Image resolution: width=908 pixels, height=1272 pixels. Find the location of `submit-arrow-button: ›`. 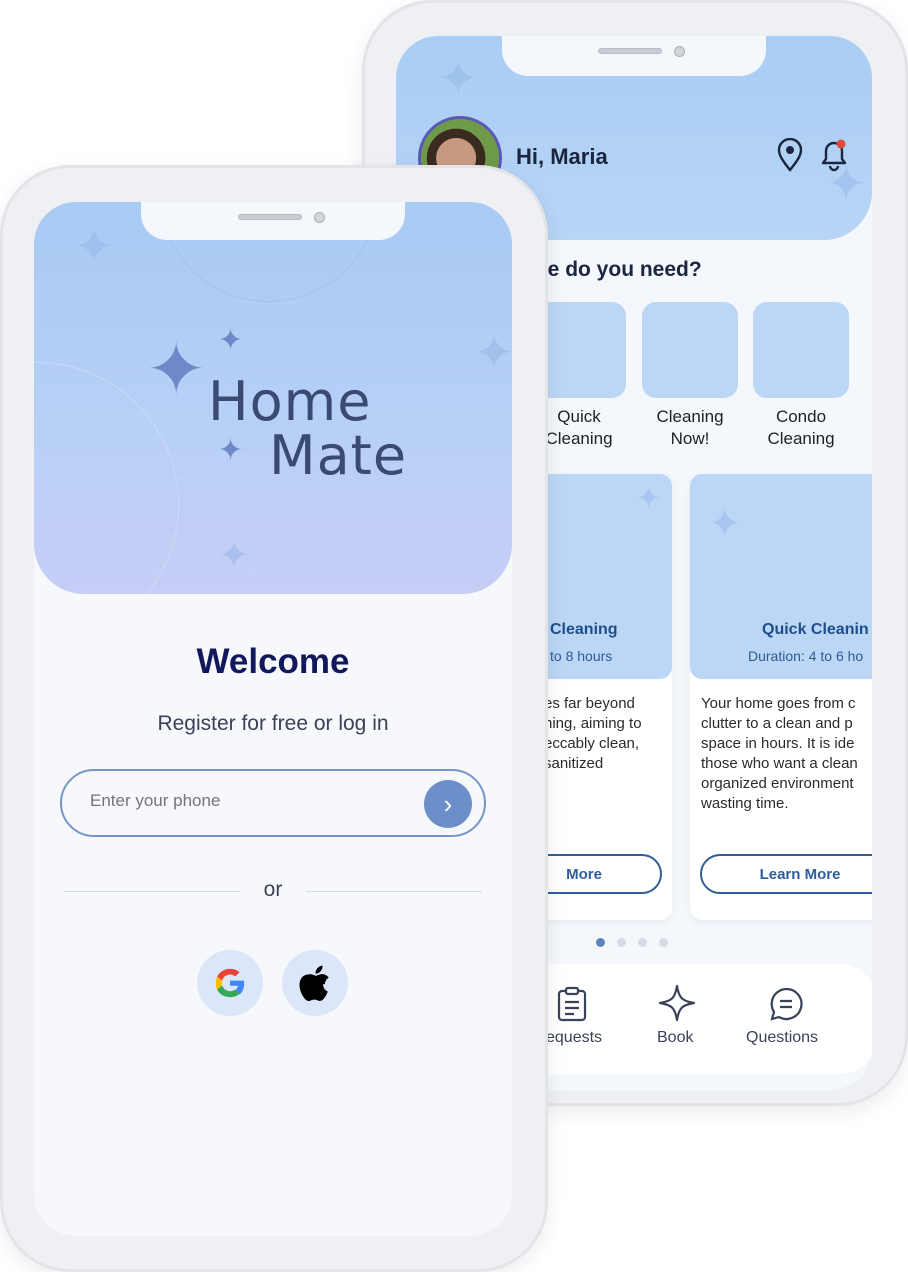

submit-arrow-button: › is located at coordinates (448, 804).